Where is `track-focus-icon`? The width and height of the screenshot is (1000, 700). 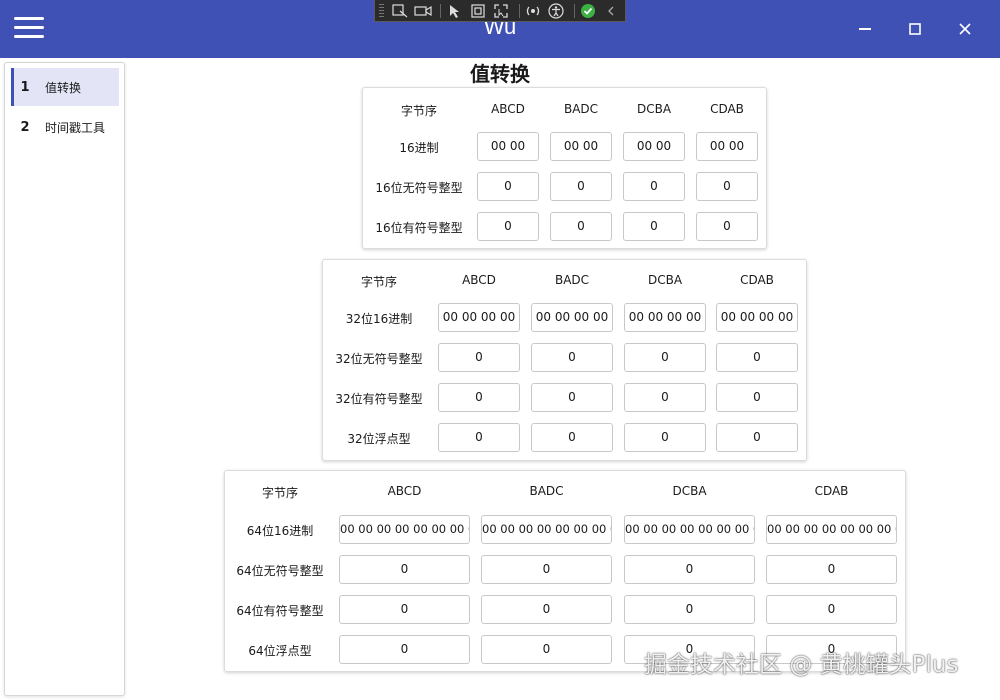 track-focus-icon is located at coordinates (501, 10).